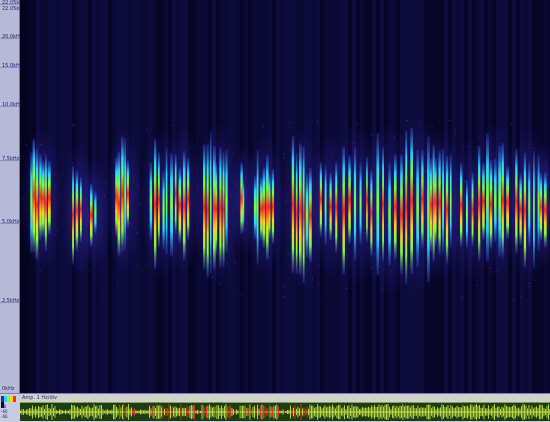 This screenshot has height=422, width=550. Describe the element at coordinates (153, 404) in the screenshot. I see `time-tick-label: 0:02.0` at that location.